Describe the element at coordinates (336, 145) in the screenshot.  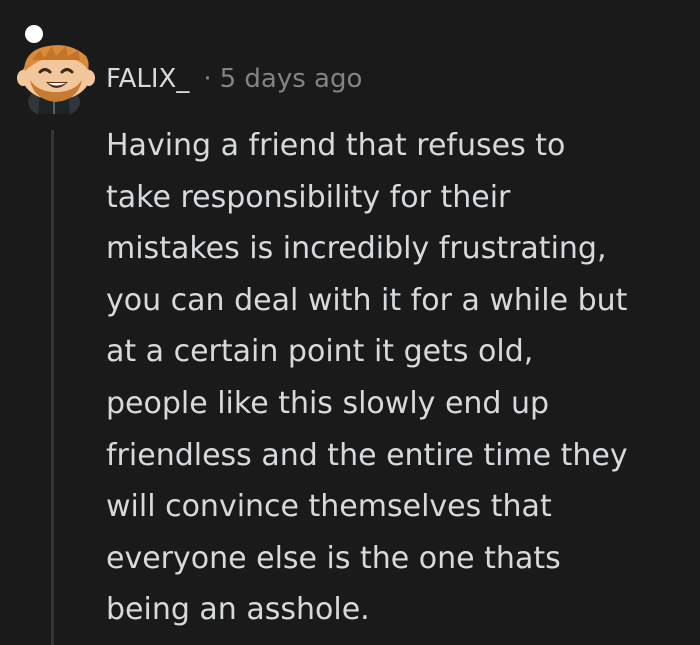
I see `comment-body-line: Having a friend that refuses to` at that location.